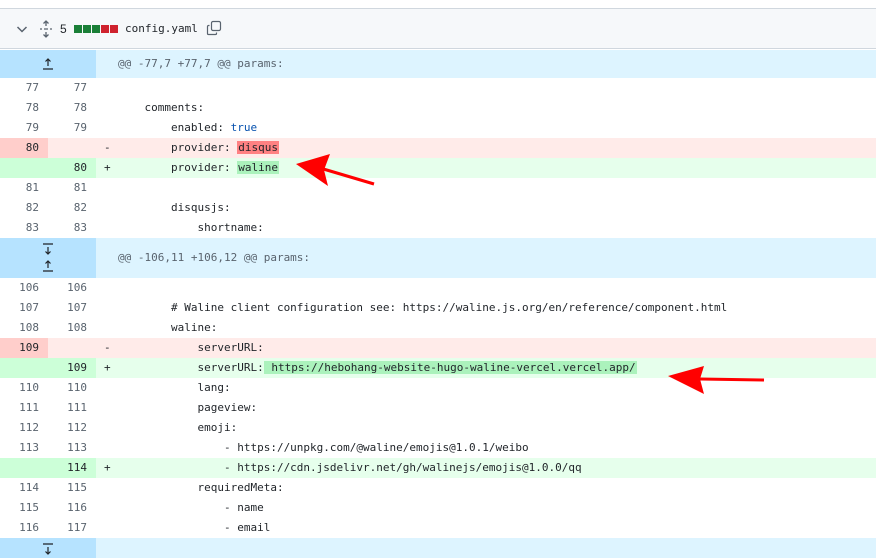 The height and width of the screenshot is (558, 876). I want to click on file-name: config.yaml, so click(161, 28).